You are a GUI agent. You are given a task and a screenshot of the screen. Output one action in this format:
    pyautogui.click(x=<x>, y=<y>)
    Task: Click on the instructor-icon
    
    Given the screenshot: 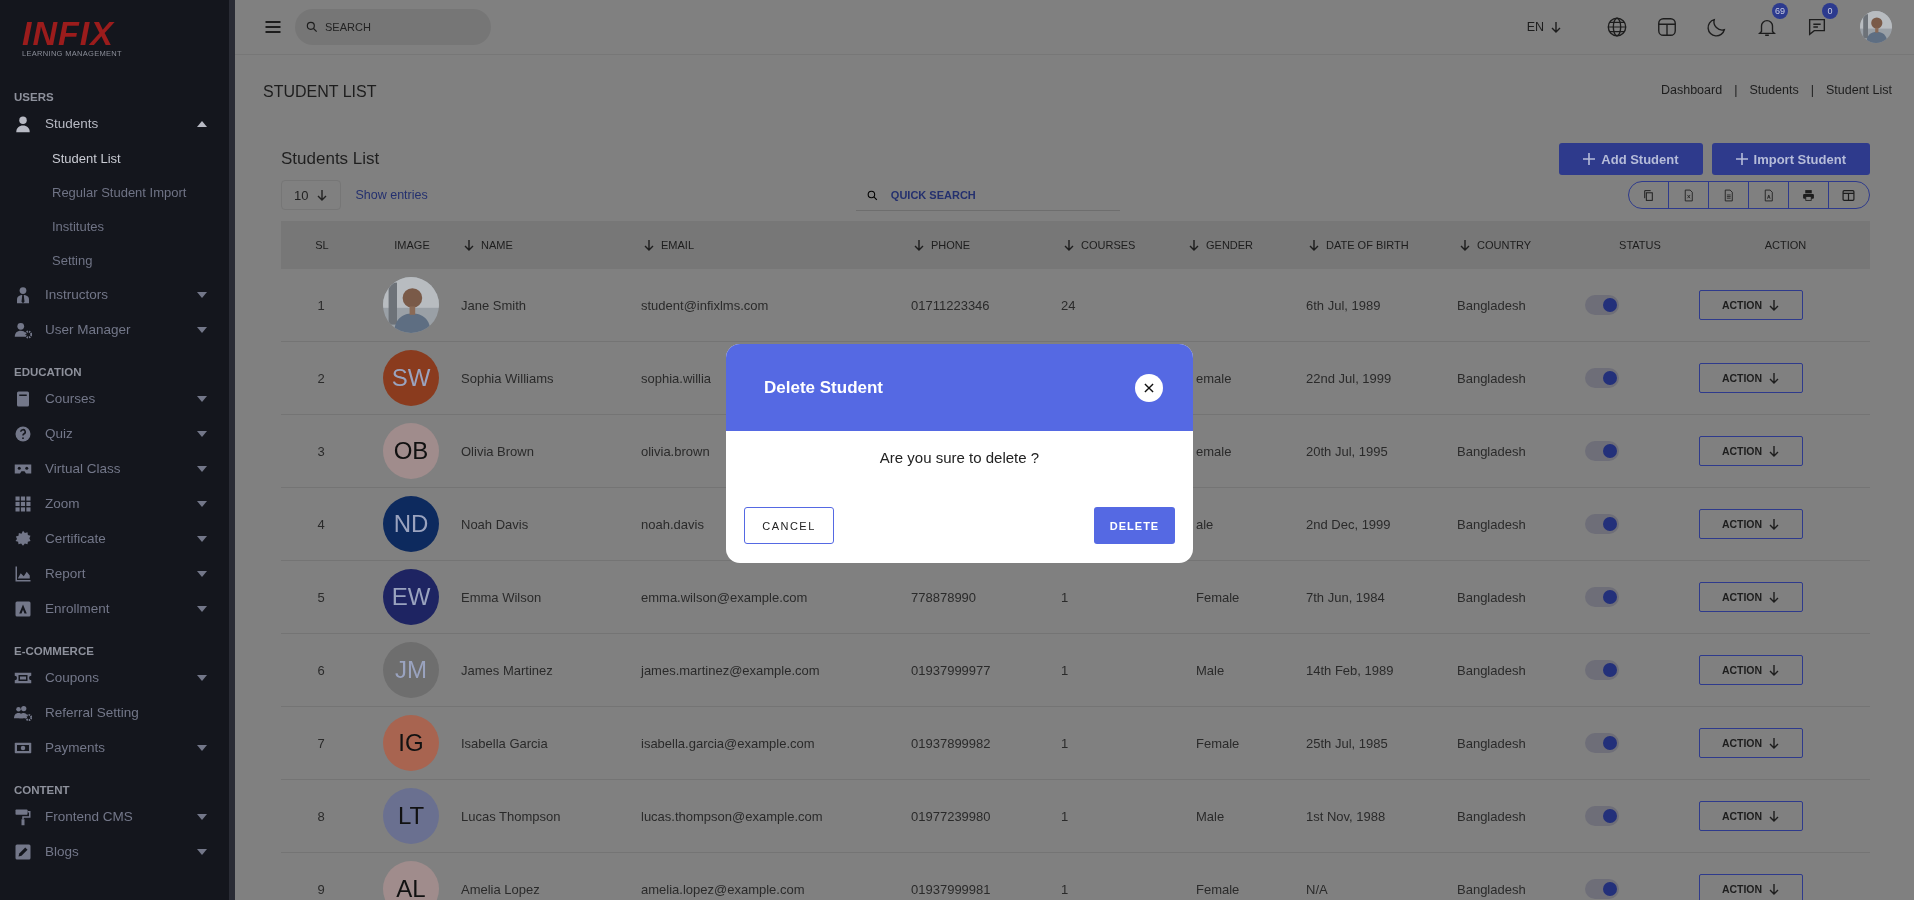 What is the action you would take?
    pyautogui.click(x=23, y=294)
    